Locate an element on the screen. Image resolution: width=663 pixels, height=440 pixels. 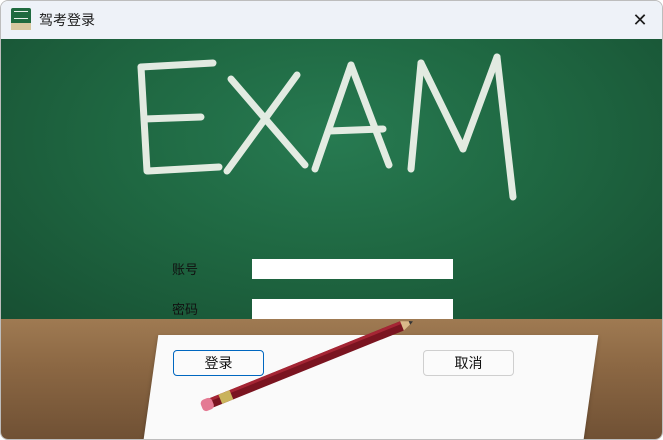
account-label: 账号 is located at coordinates (185, 270).